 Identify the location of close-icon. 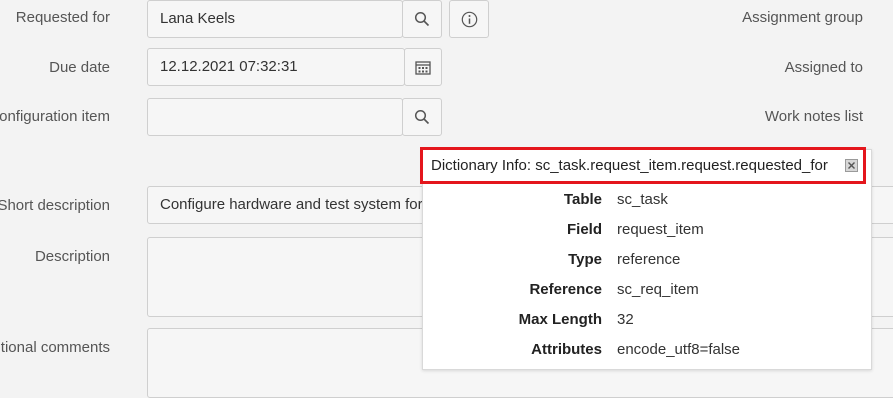
(851, 165).